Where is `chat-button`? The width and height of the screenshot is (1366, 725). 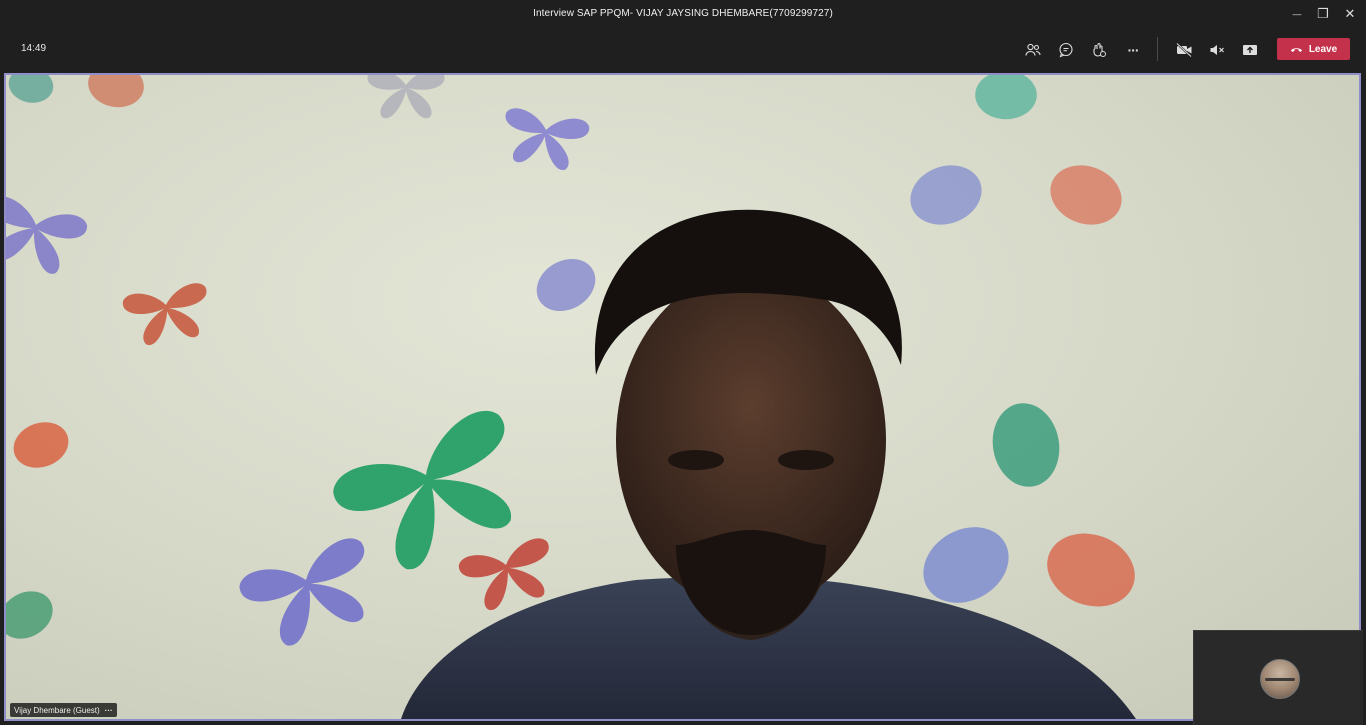
chat-button is located at coordinates (1066, 50).